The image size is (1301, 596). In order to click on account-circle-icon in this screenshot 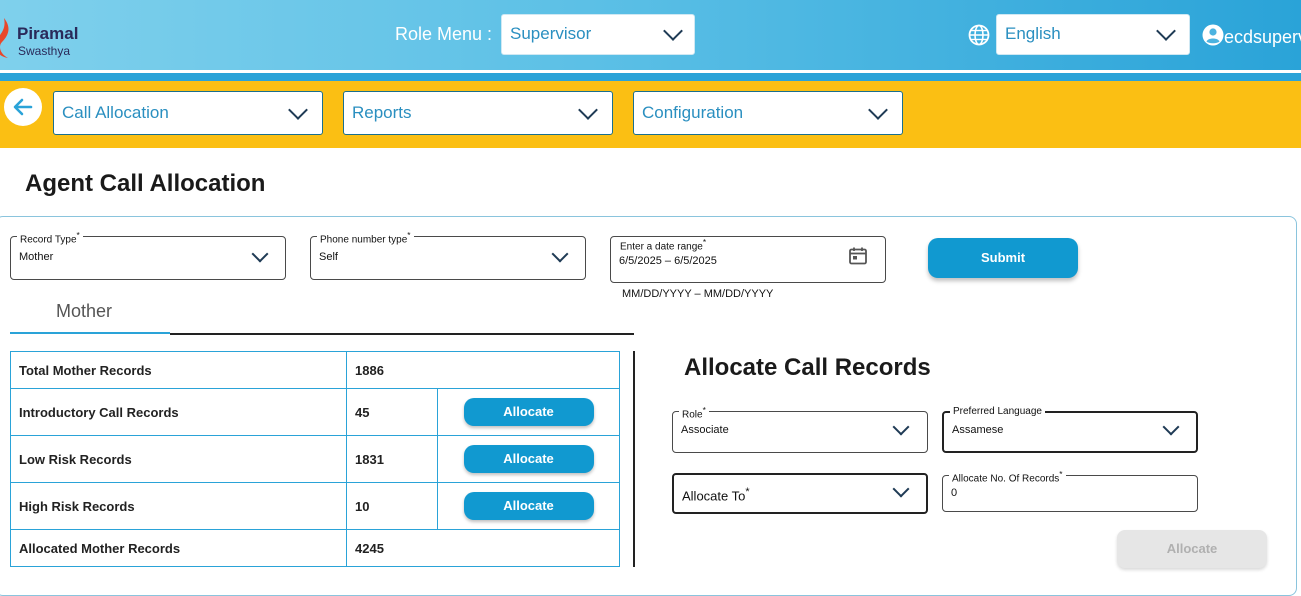, I will do `click(1213, 35)`.